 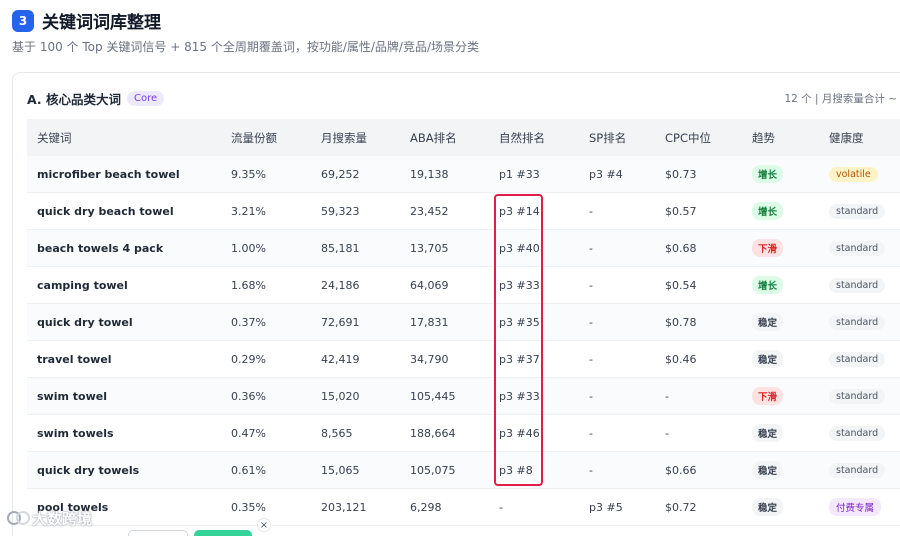 What do you see at coordinates (855, 507) in the screenshot?
I see `health-badge: 付费专属` at bounding box center [855, 507].